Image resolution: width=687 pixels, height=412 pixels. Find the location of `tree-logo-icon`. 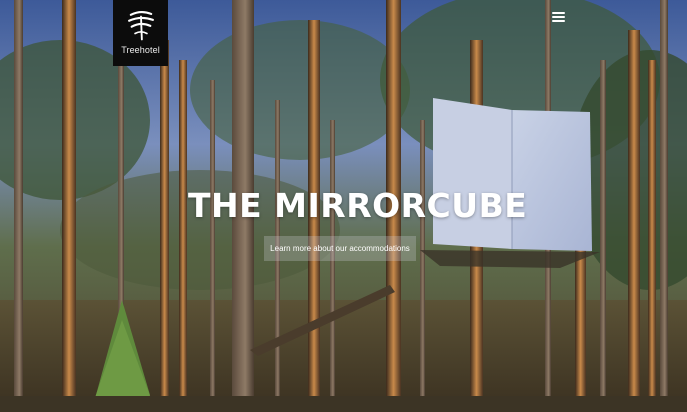

tree-logo-icon is located at coordinates (140, 25).